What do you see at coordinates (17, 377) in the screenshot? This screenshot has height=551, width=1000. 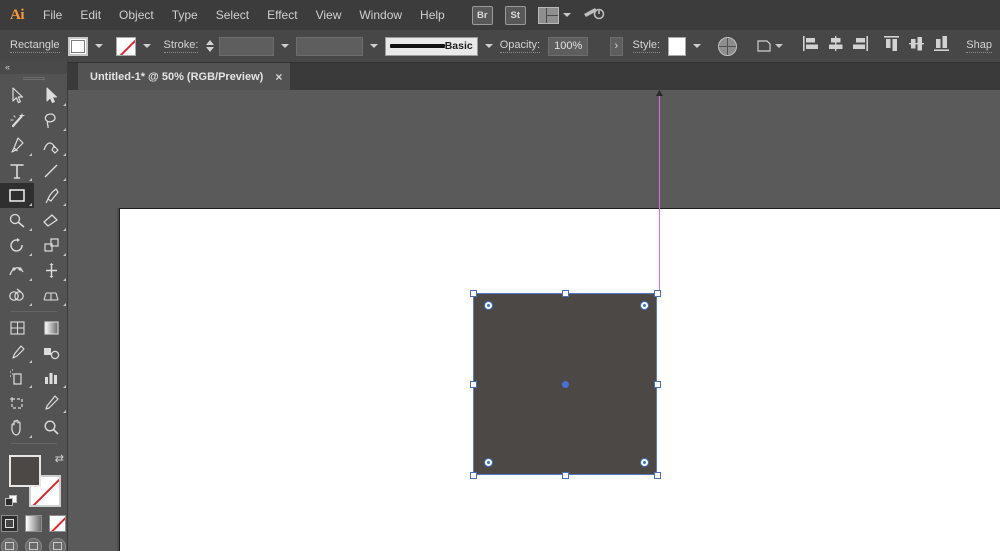 I see `symbol-sprayer-tool` at bounding box center [17, 377].